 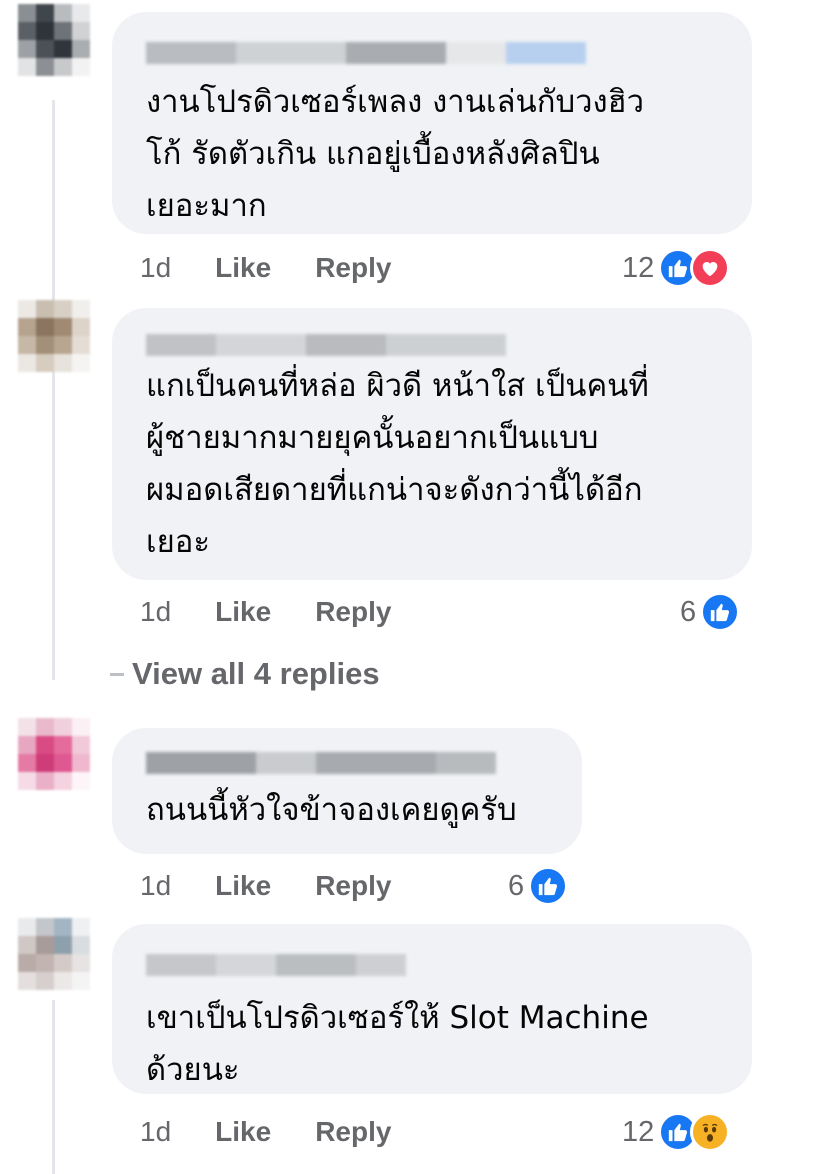 What do you see at coordinates (347, 791) in the screenshot?
I see `comment-bubble: ถนนนี้หัวใจข้าจองเคยดูครับ` at bounding box center [347, 791].